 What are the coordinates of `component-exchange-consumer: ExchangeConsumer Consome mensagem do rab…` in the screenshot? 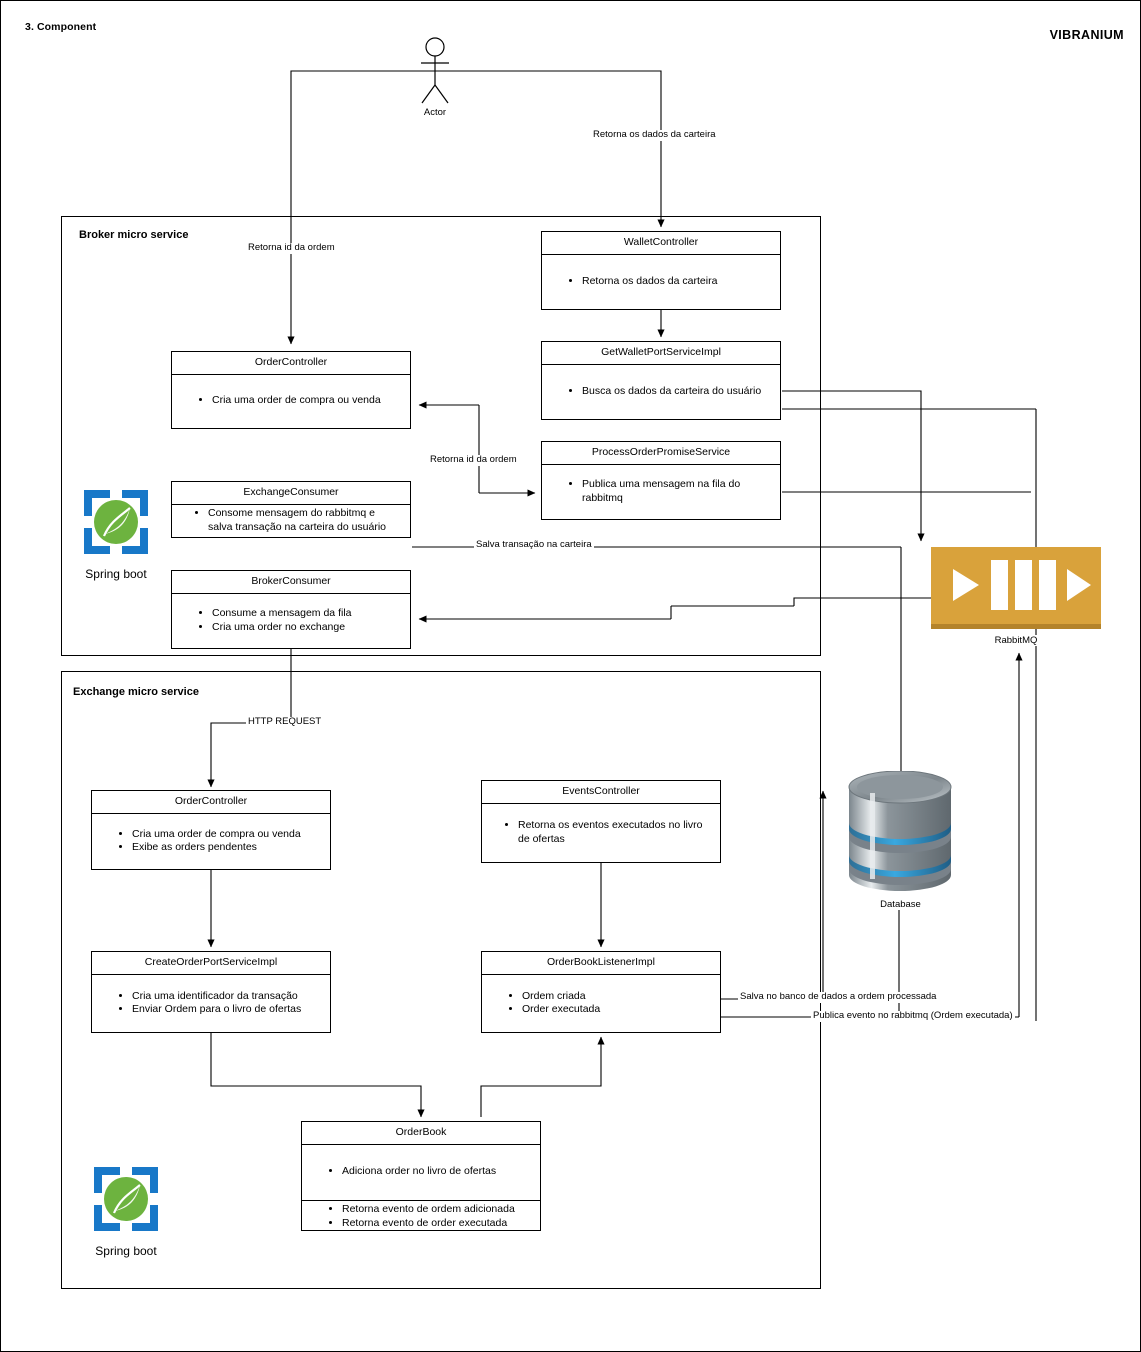 It's located at (291, 509).